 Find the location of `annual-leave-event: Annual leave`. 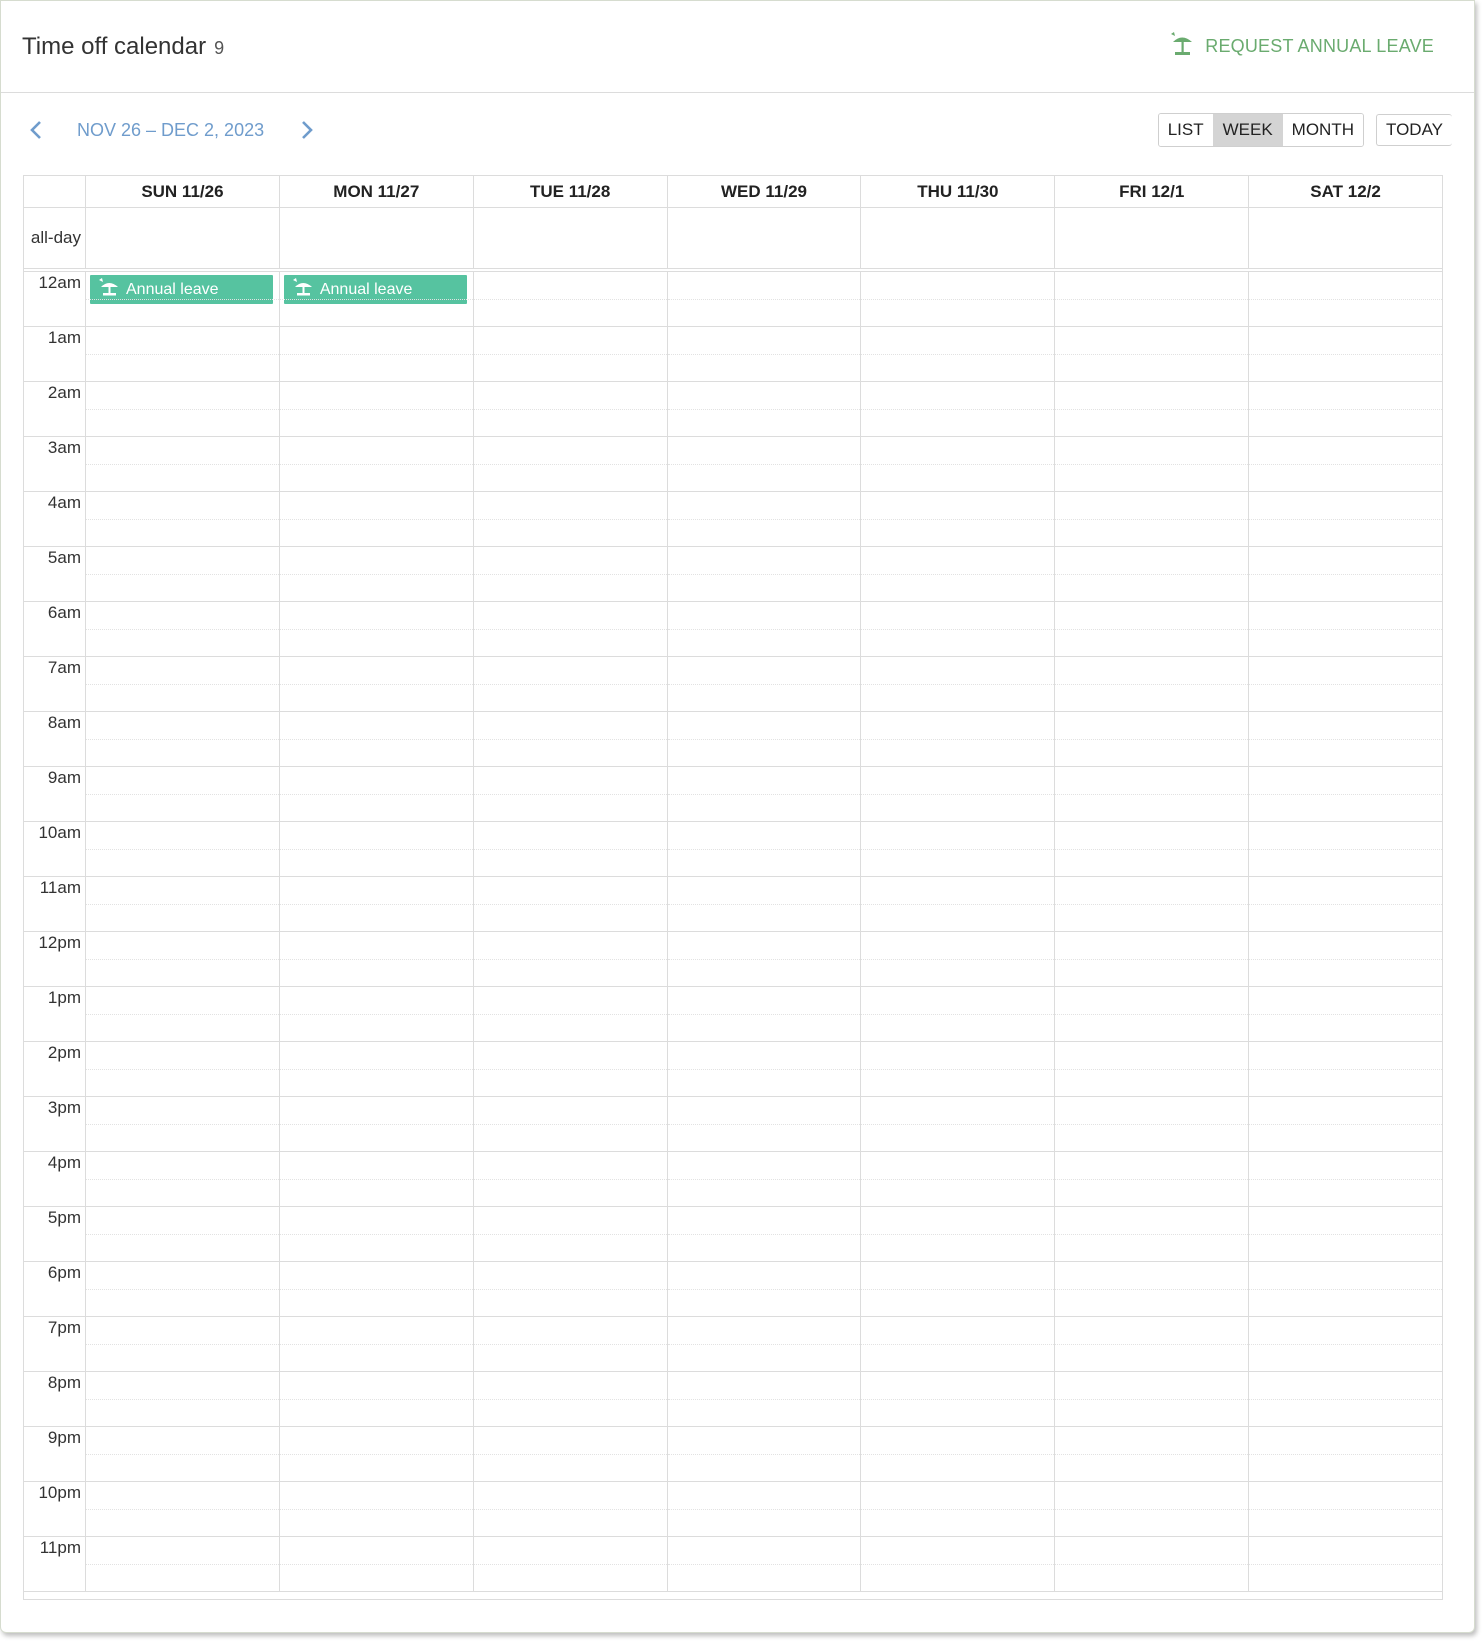

annual-leave-event: Annual leave is located at coordinates (181, 289).